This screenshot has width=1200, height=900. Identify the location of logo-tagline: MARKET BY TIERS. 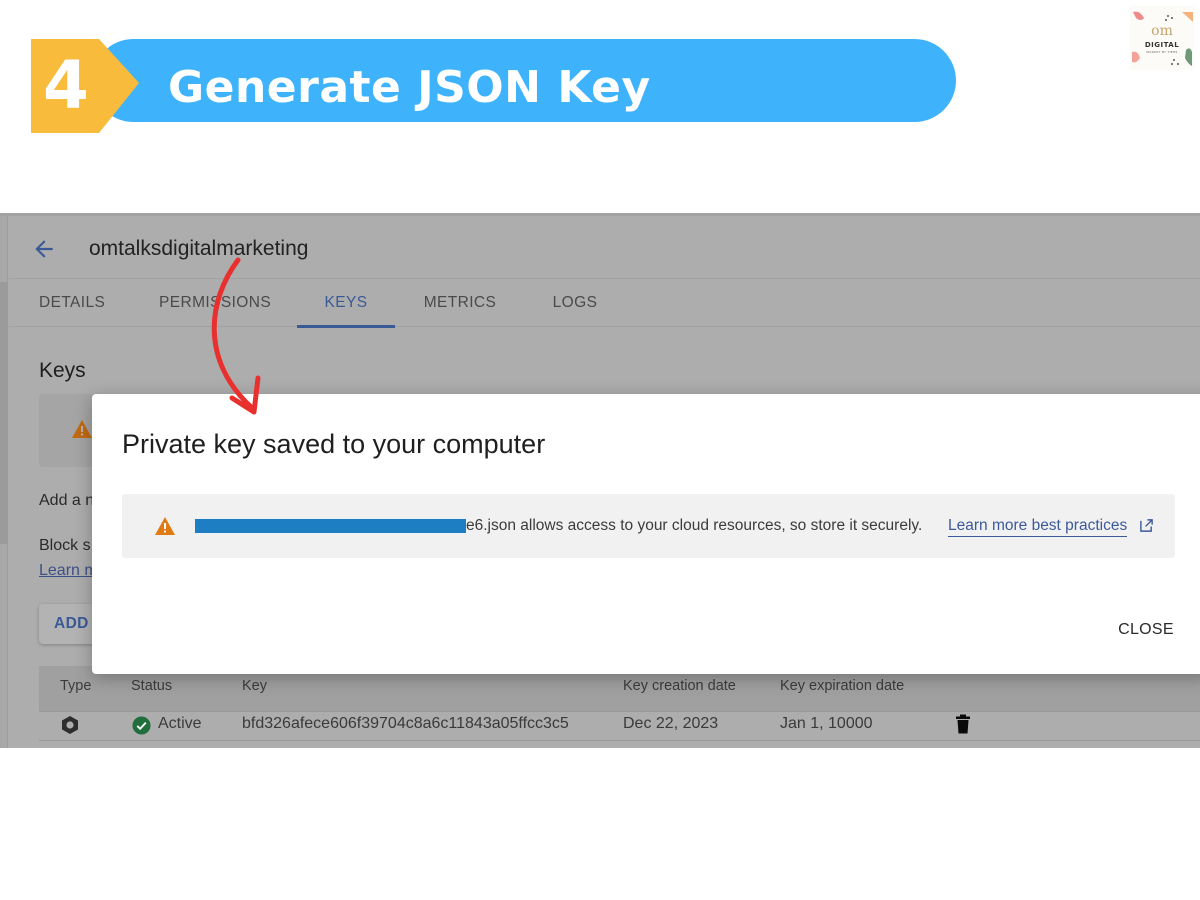
(1162, 52).